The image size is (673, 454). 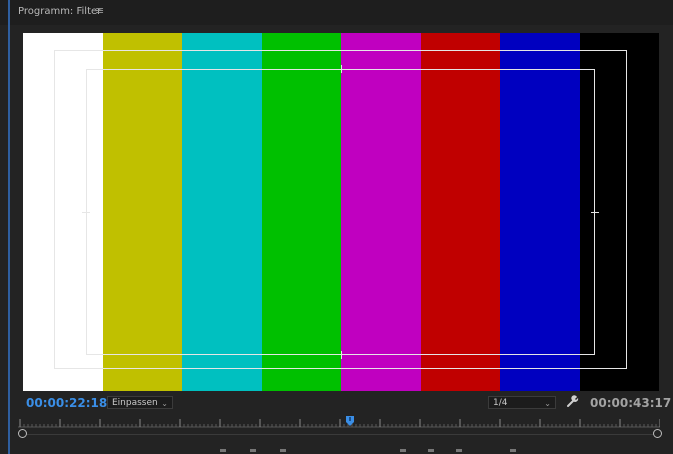 I want to click on zoom-scroll-handle-end, so click(x=657, y=433).